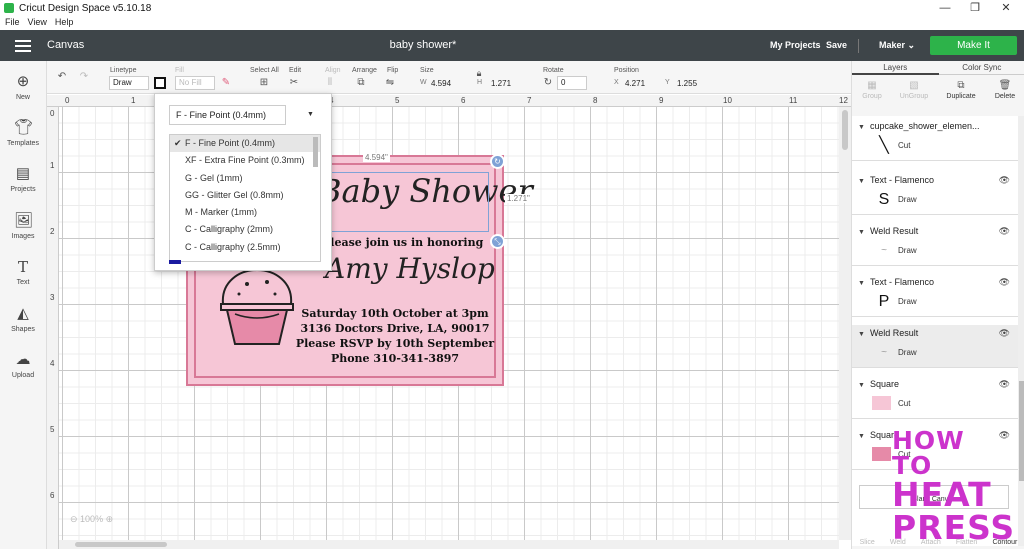 Image resolution: width=1024 pixels, height=549 pixels. Describe the element at coordinates (91, 519) in the screenshot. I see `zoom-control: ⊖ 100% ⊕` at that location.